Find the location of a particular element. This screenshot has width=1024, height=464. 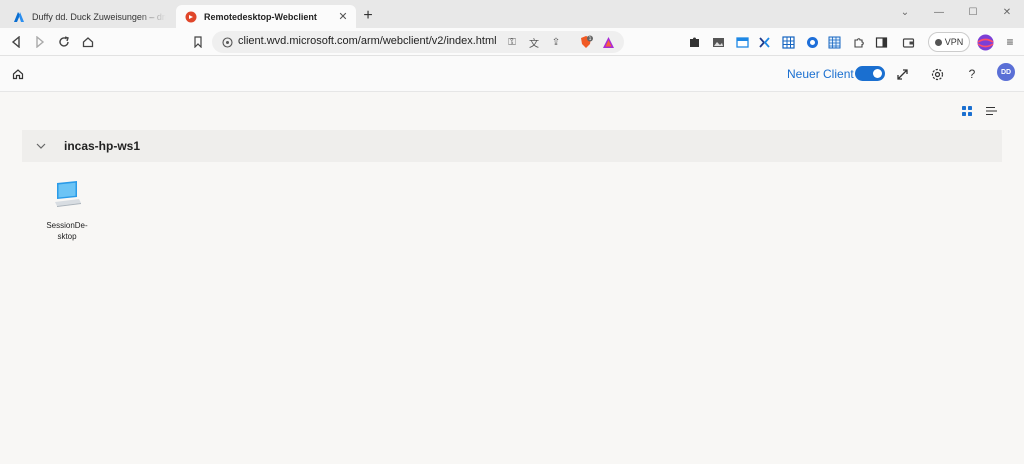

extension-image-icon is located at coordinates (718, 42).